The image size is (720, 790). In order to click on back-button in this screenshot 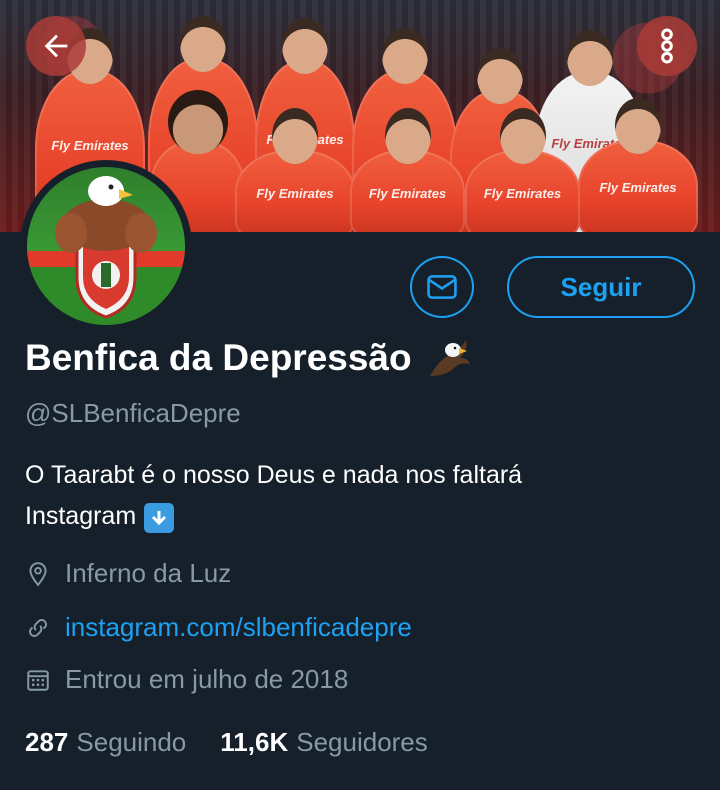, I will do `click(56, 46)`.